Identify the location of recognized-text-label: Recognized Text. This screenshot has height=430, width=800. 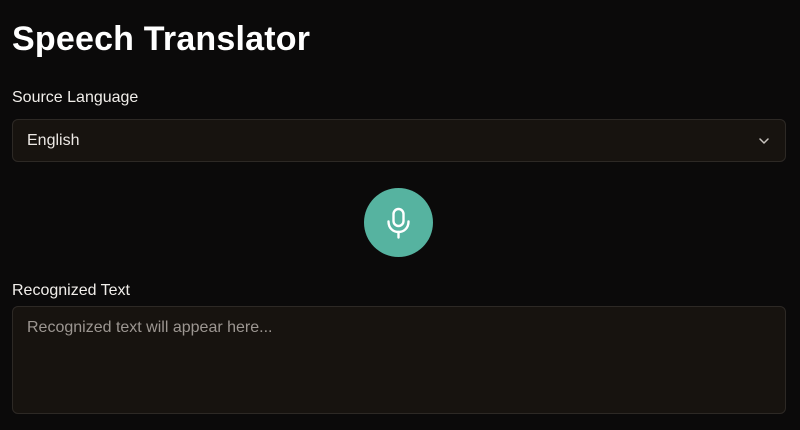
(71, 290).